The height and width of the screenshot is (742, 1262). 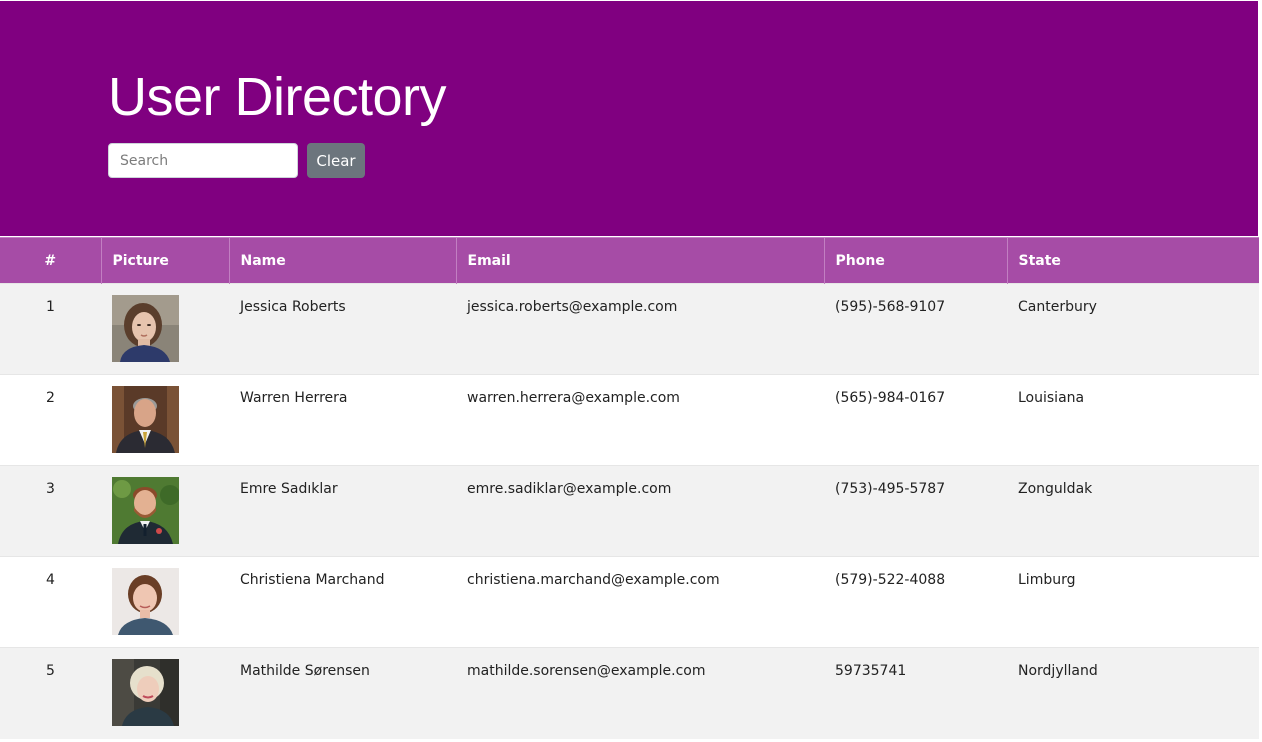 I want to click on clear-button: Clear, so click(x=336, y=160).